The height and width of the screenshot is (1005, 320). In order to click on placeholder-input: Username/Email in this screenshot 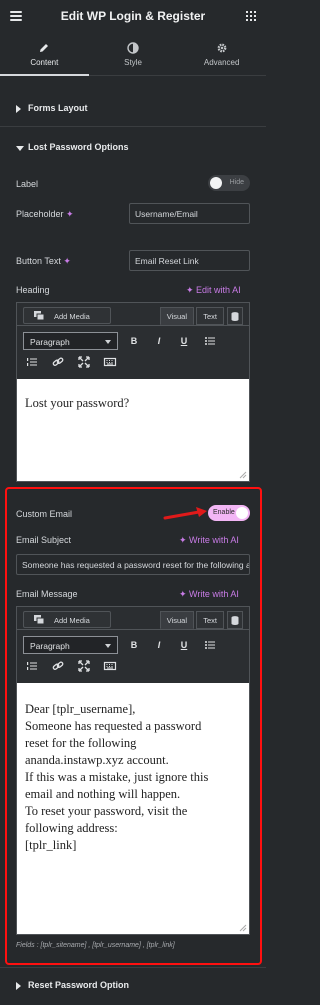, I will do `click(189, 213)`.